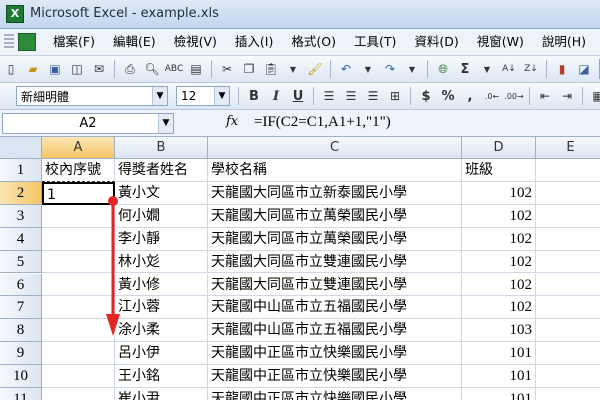  Describe the element at coordinates (298, 96) in the screenshot. I see `underline-button: U` at that location.